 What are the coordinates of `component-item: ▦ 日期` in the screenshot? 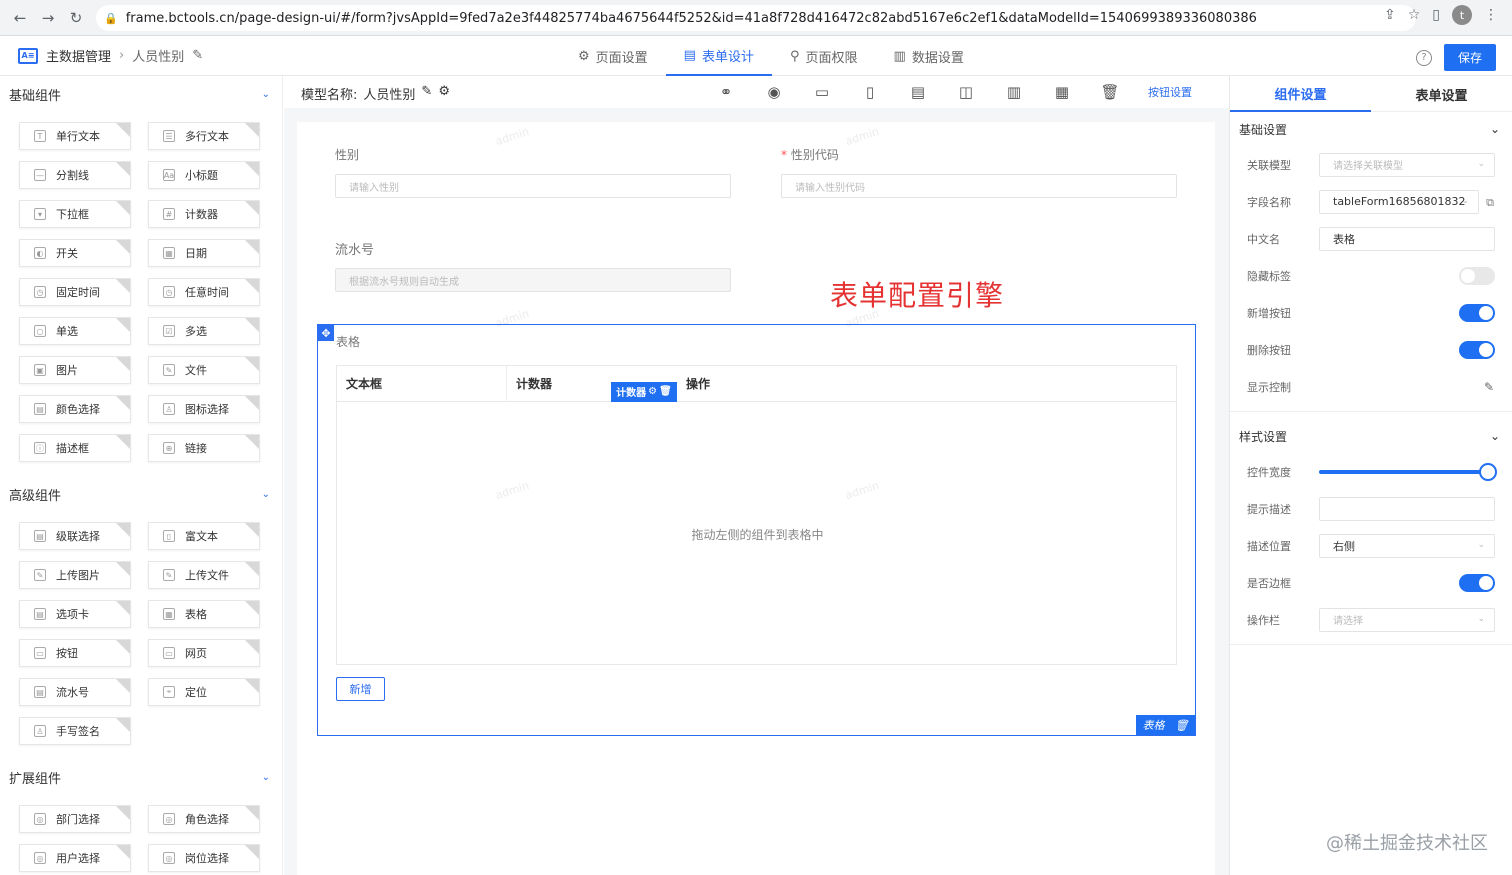 It's located at (204, 253).